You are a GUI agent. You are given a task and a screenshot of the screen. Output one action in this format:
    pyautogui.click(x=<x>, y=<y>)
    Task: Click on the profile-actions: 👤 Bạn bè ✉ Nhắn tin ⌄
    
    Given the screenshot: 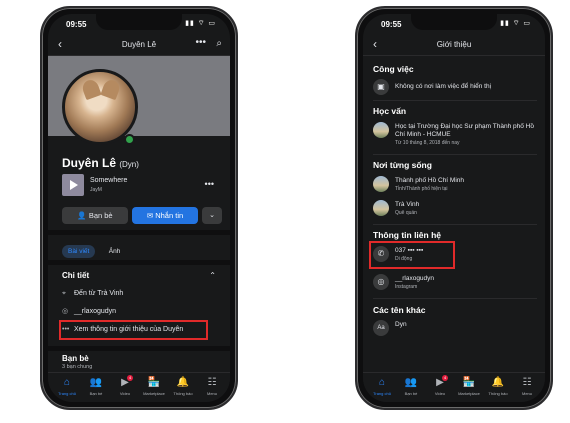 What is the action you would take?
    pyautogui.click(x=142, y=215)
    